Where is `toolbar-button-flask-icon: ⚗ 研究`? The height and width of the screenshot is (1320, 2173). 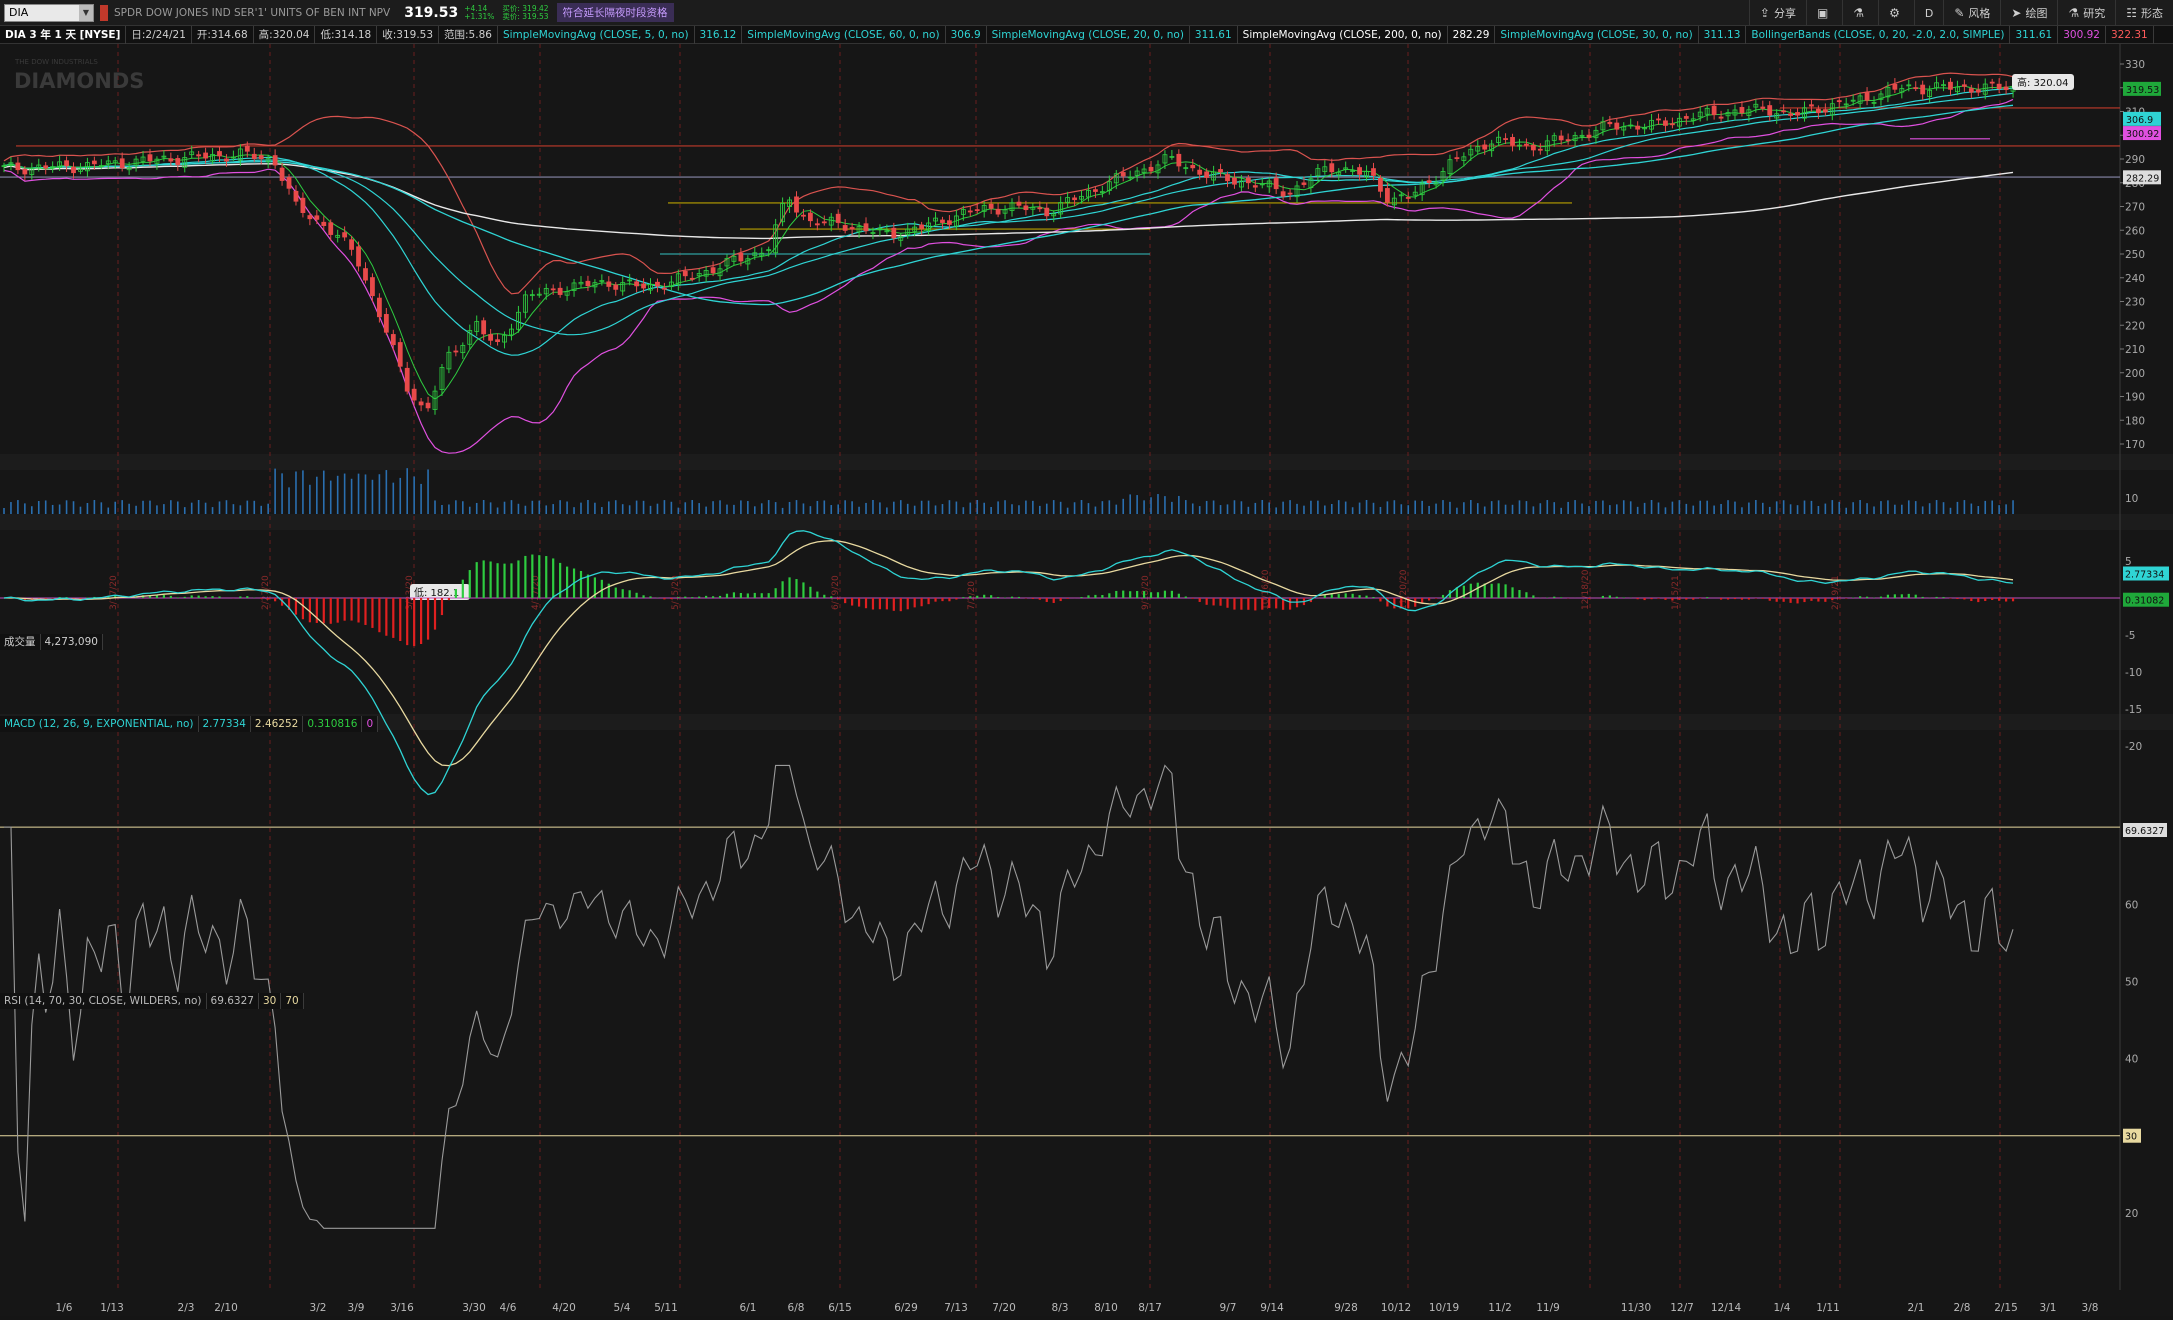 toolbar-button-flask-icon: ⚗ 研究 is located at coordinates (2086, 13).